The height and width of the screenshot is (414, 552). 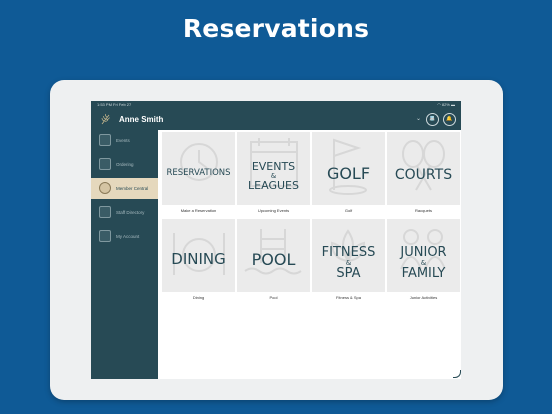 What do you see at coordinates (104, 104) in the screenshot?
I see `status-time: 1:53 PM` at bounding box center [104, 104].